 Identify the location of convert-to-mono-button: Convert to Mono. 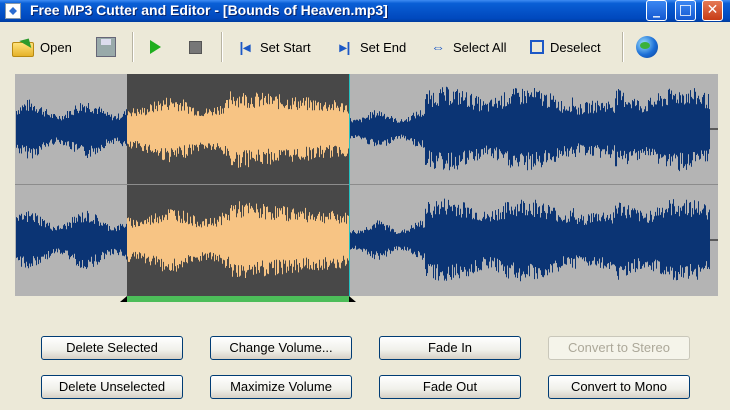
(619, 387).